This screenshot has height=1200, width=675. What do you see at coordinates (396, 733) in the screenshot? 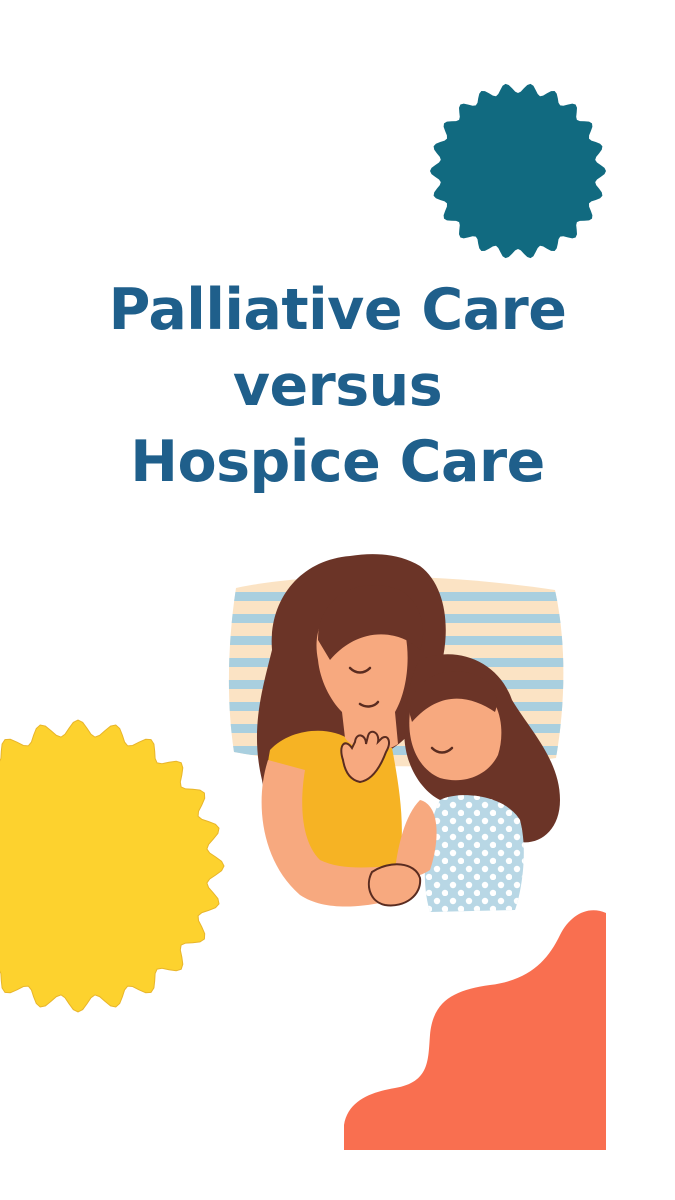
I see `mother-daughter-illustration` at bounding box center [396, 733].